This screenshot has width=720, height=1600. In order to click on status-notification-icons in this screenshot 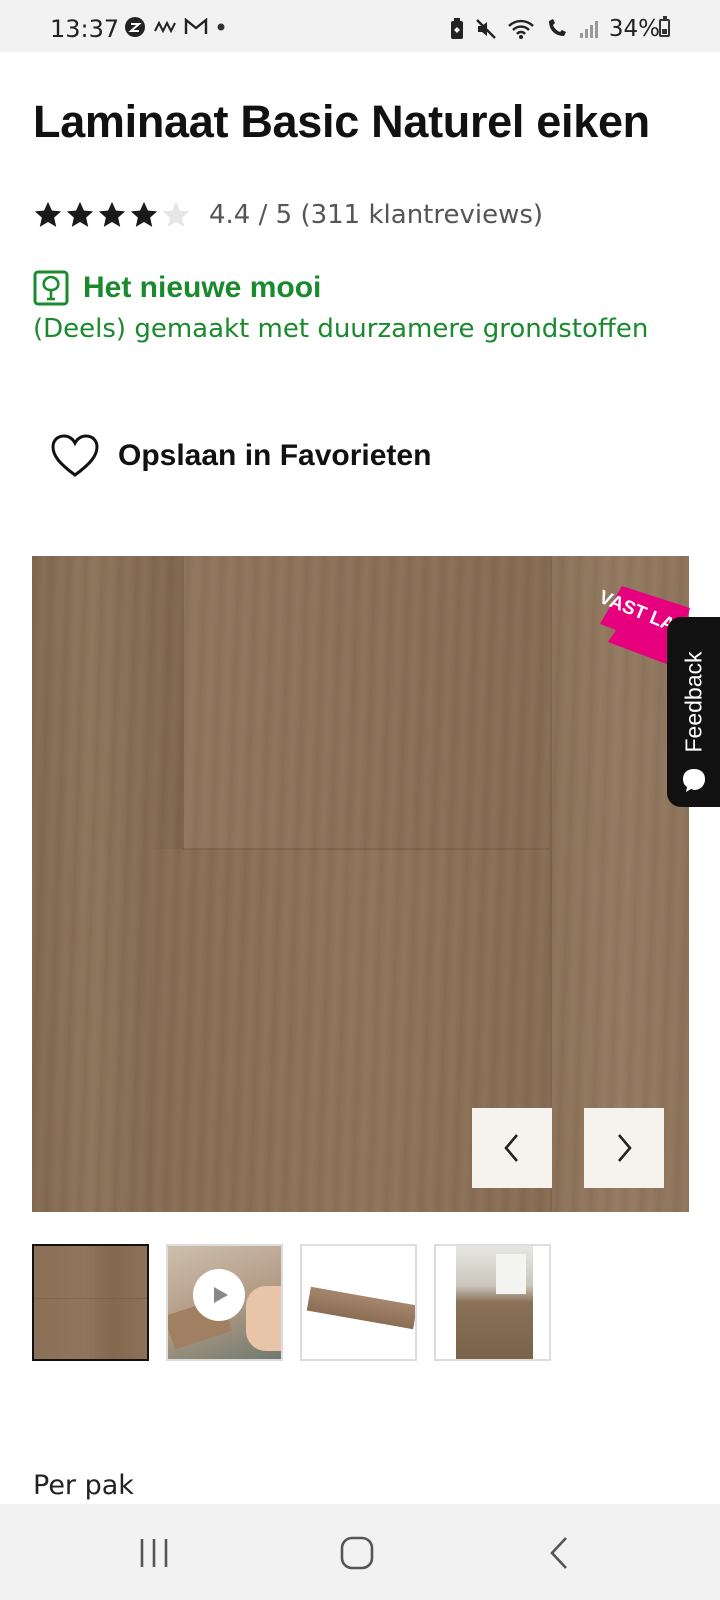, I will do `click(175, 27)`.